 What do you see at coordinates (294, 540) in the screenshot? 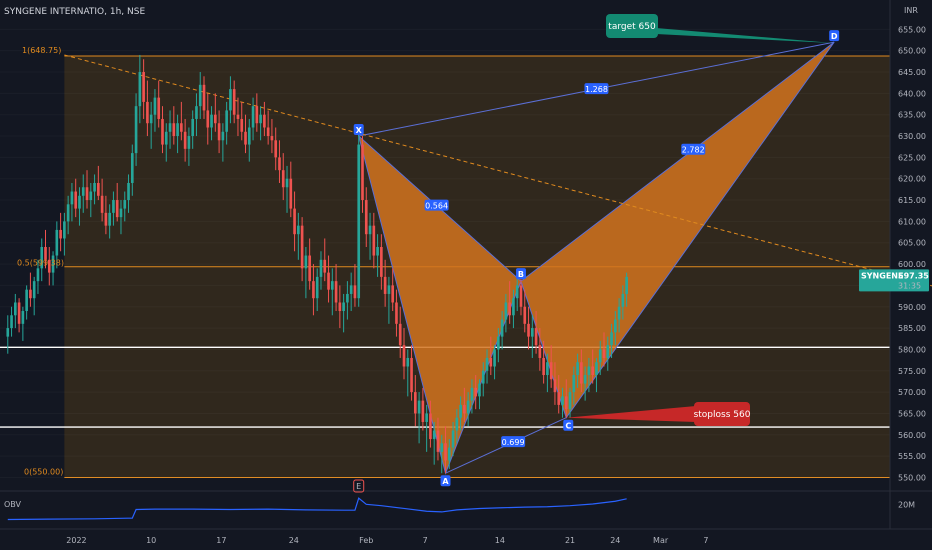
I see `time-tick-4: 24` at bounding box center [294, 540].